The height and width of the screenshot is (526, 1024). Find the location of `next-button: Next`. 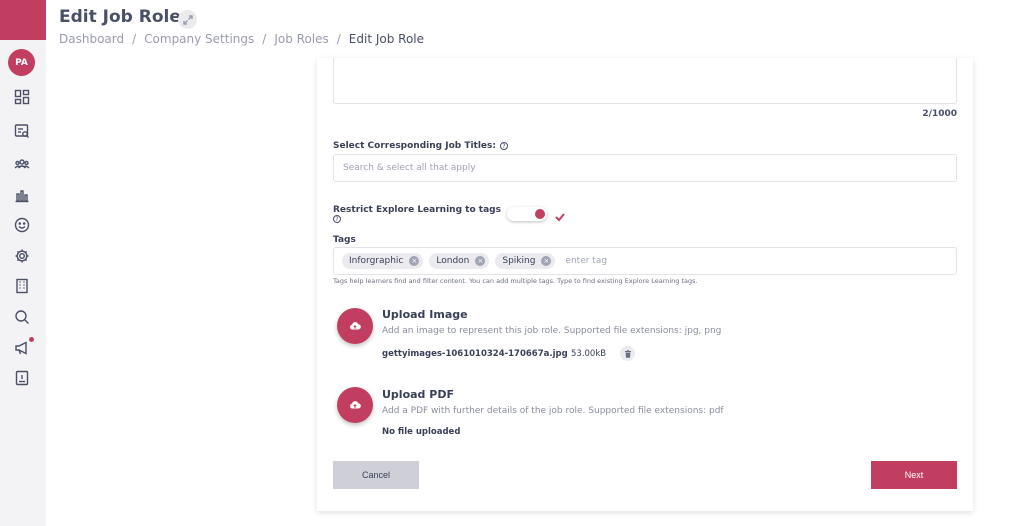

next-button: Next is located at coordinates (914, 475).